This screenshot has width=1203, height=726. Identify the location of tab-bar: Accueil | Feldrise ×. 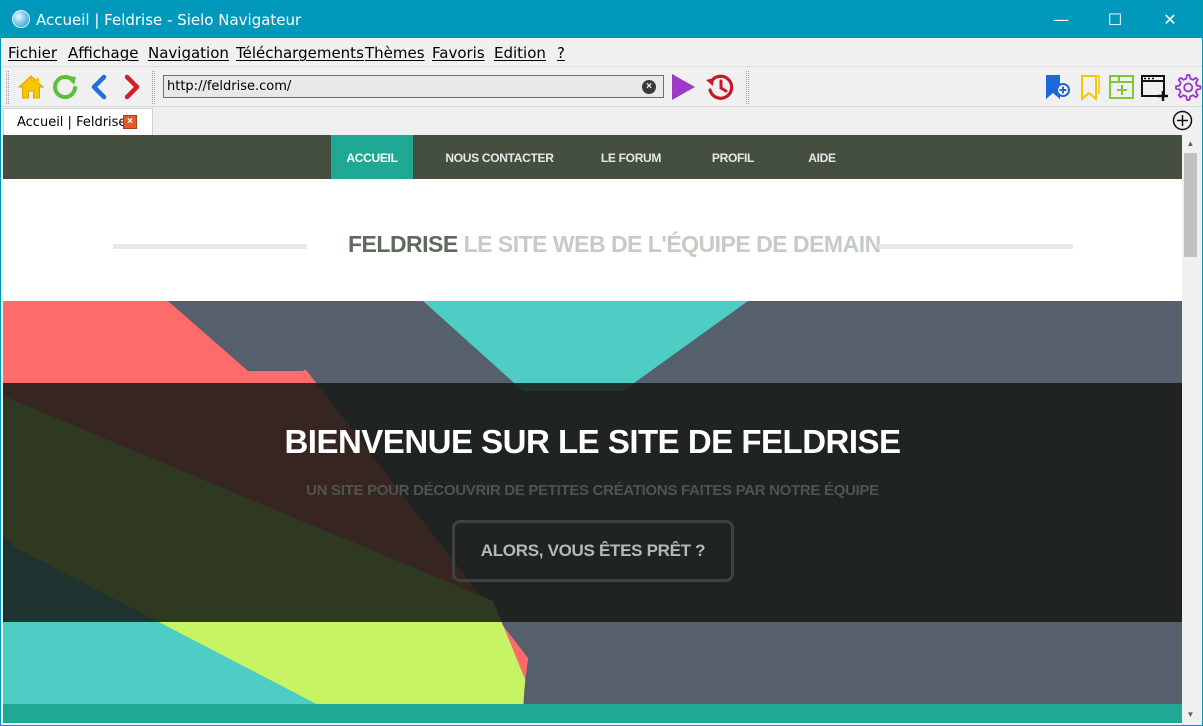
(601, 121).